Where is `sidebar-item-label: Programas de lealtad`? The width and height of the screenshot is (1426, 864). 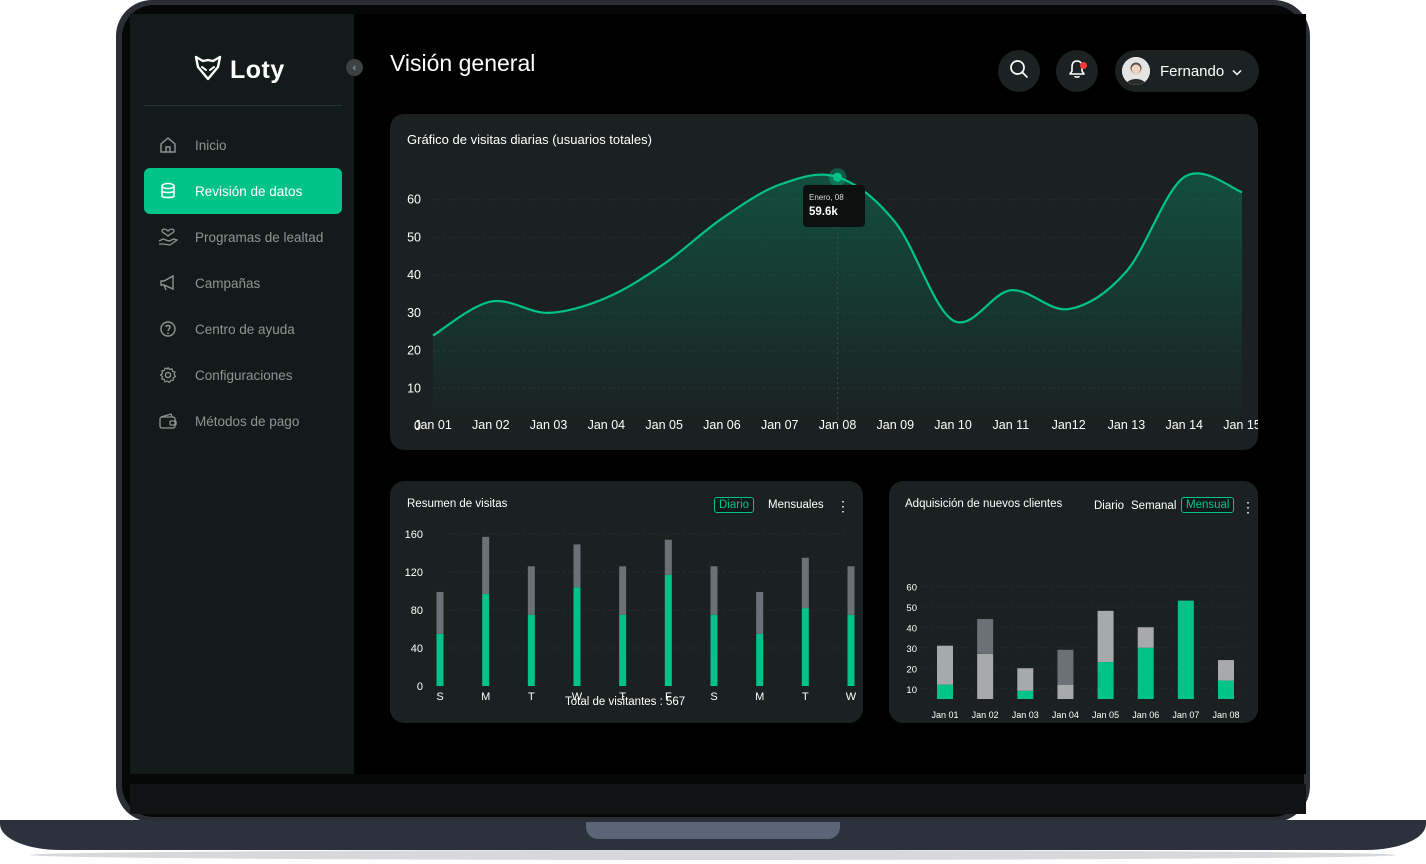 sidebar-item-label: Programas de lealtad is located at coordinates (259, 237).